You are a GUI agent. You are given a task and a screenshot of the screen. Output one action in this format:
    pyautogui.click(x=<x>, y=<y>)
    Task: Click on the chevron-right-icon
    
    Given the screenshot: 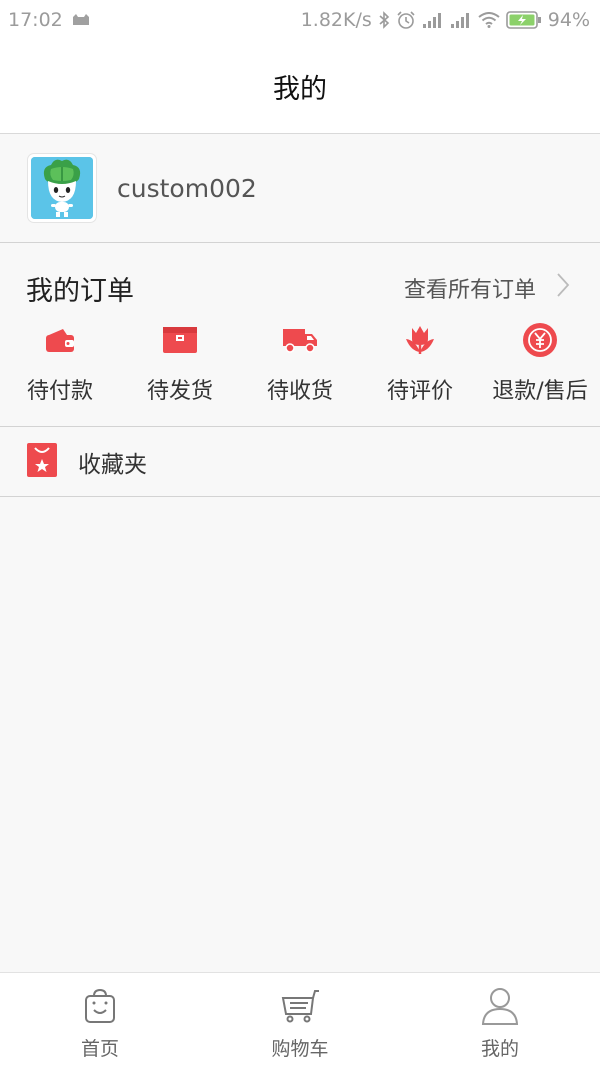 What is the action you would take?
    pyautogui.click(x=563, y=288)
    